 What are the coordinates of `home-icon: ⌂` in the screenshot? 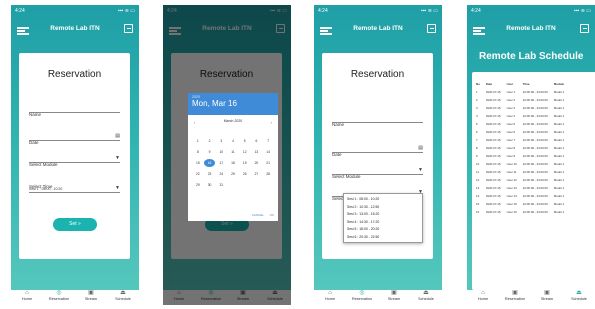 It's located at (330, 293).